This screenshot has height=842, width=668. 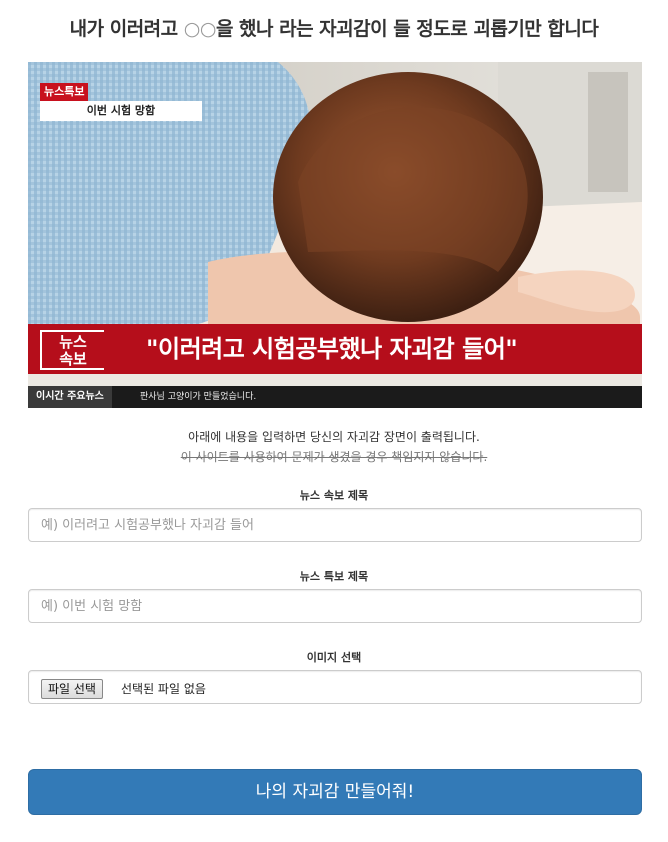 I want to click on ticker-label: 이시간 주요뉴스, so click(x=70, y=397).